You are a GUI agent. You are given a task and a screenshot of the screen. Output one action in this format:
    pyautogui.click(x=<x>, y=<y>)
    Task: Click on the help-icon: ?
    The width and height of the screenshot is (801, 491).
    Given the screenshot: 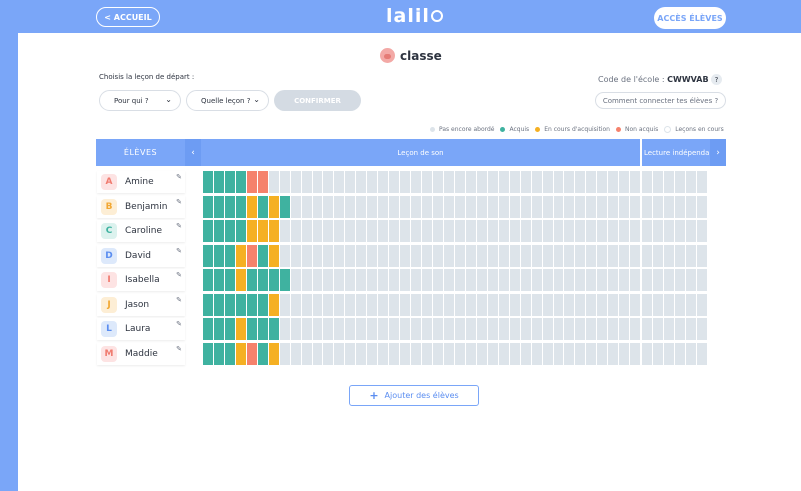 What is the action you would take?
    pyautogui.click(x=716, y=79)
    